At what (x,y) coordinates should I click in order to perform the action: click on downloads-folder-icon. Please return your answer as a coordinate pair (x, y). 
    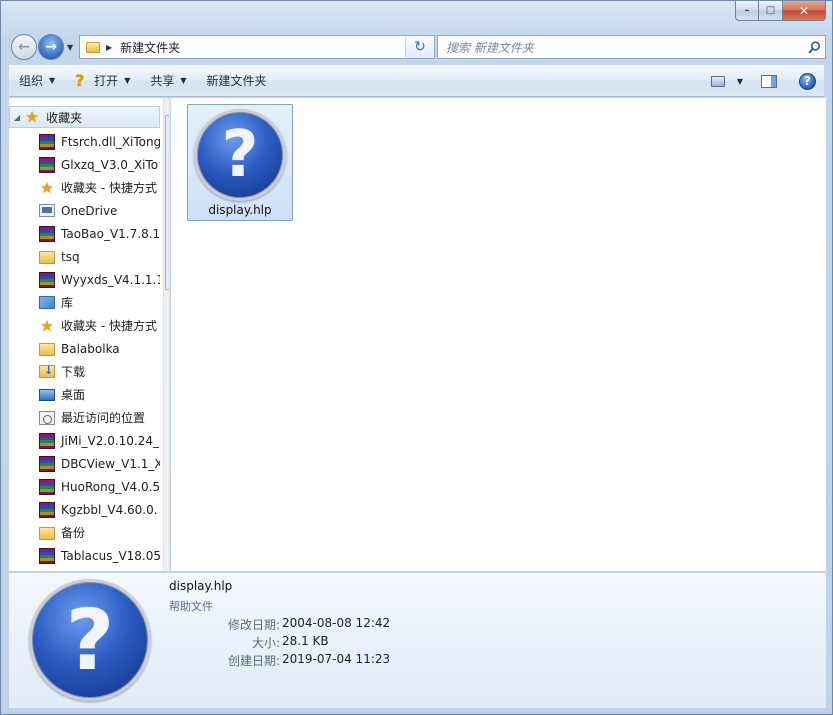
    Looking at the image, I should click on (47, 371).